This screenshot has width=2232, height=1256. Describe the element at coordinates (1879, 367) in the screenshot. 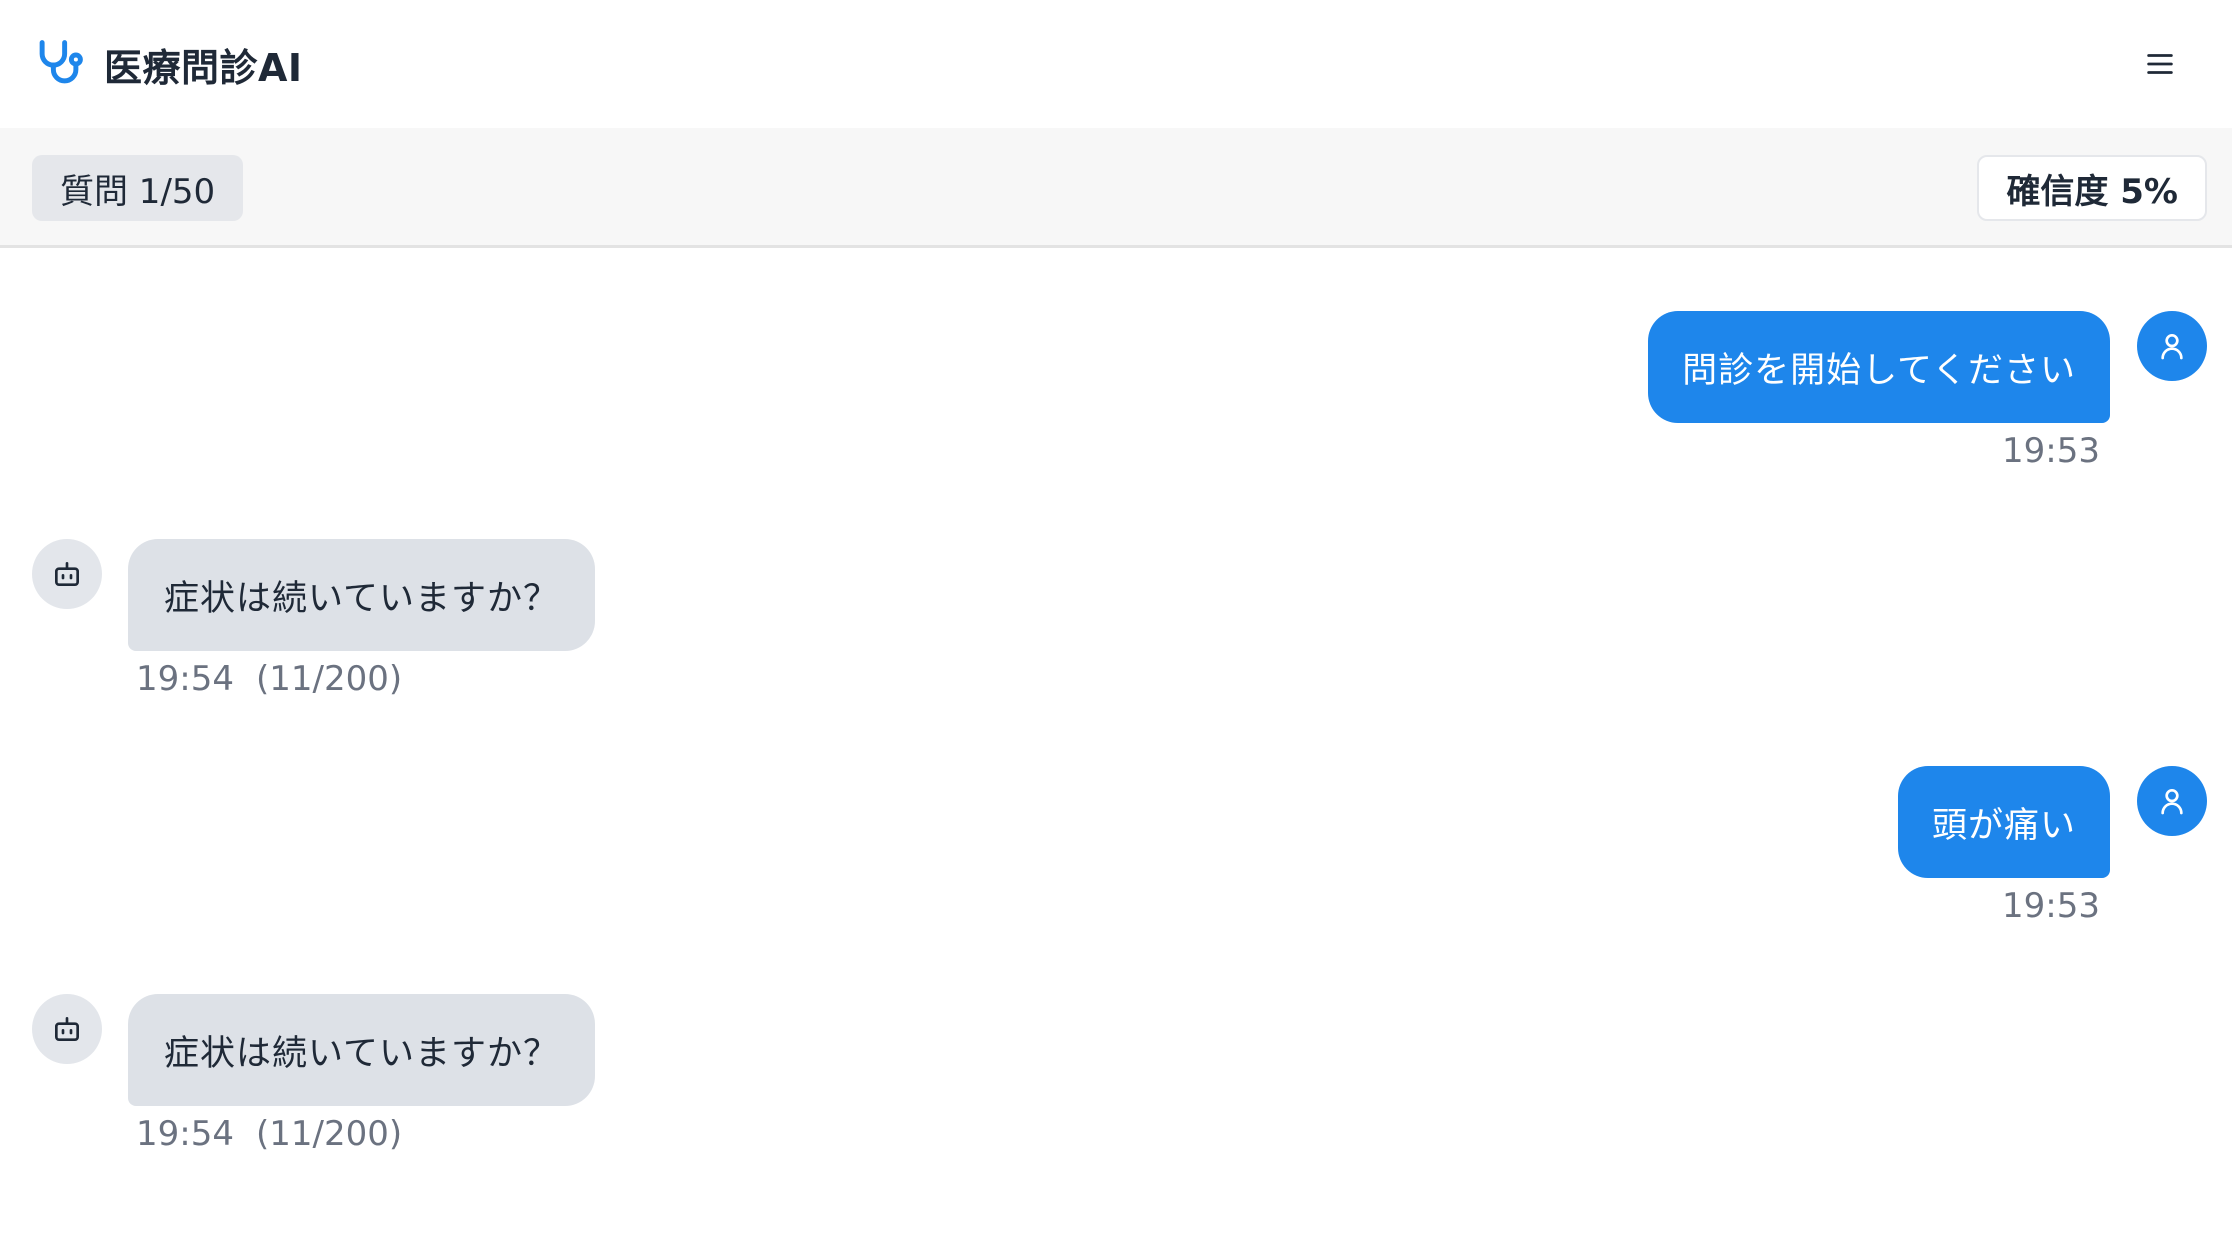

I see `message-bubble: 問診を開始してください` at that location.